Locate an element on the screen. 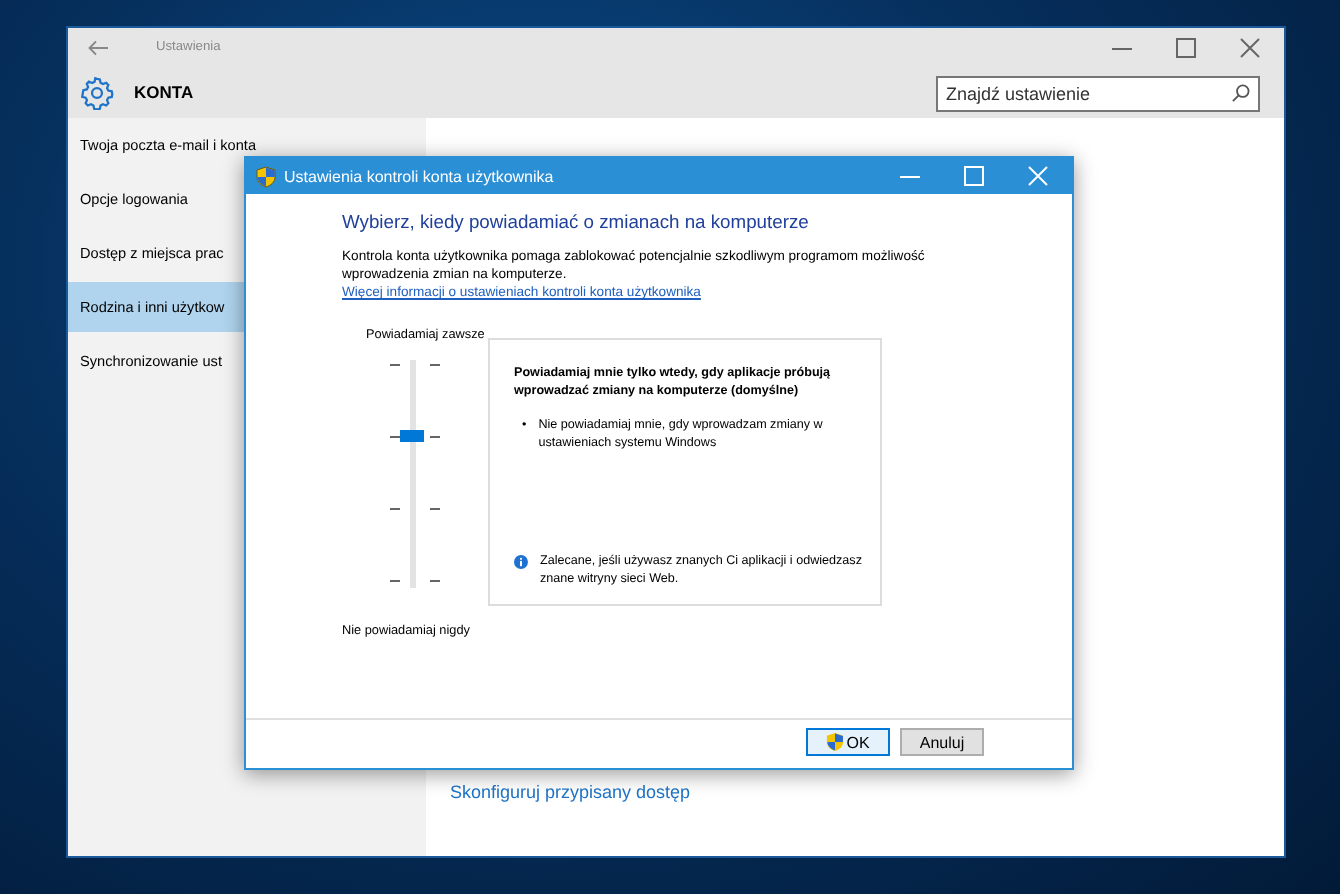  search-field: Znajdź ustawienie is located at coordinates (1098, 94).